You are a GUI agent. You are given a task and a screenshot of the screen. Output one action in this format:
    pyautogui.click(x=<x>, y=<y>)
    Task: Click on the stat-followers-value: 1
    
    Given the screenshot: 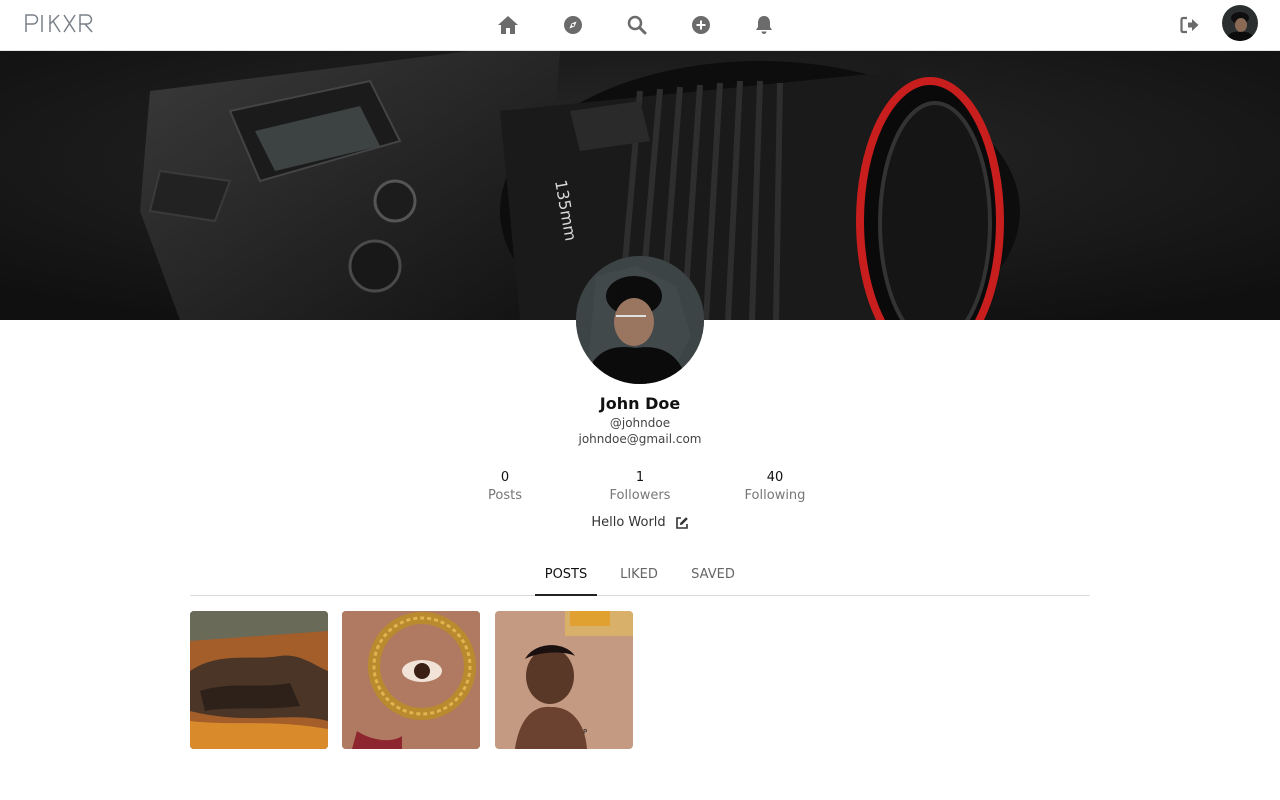 What is the action you would take?
    pyautogui.click(x=640, y=477)
    